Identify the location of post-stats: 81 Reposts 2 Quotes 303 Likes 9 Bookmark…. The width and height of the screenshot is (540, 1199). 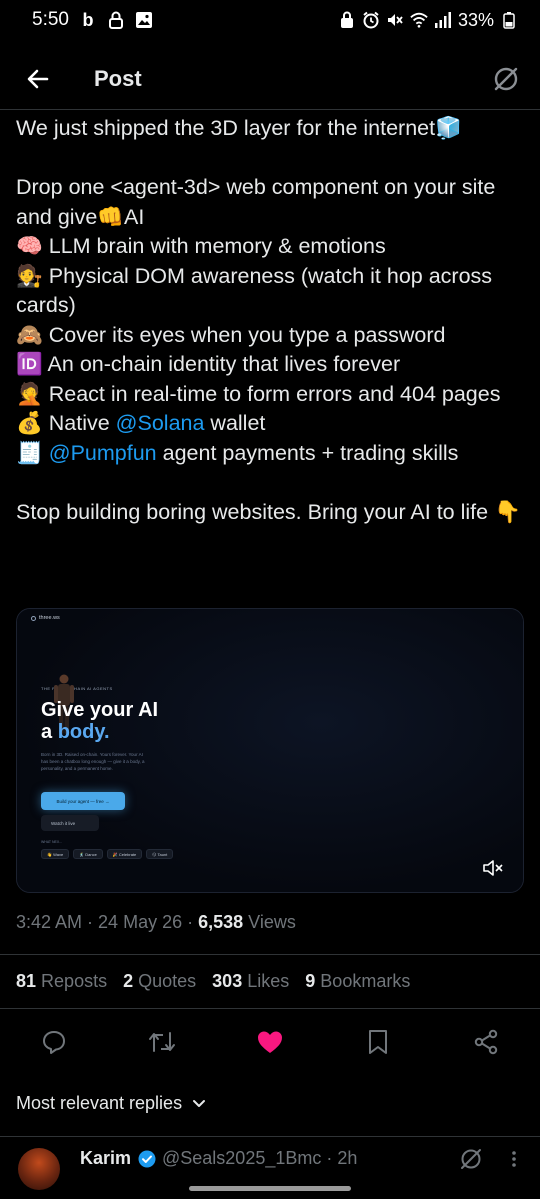
(213, 981).